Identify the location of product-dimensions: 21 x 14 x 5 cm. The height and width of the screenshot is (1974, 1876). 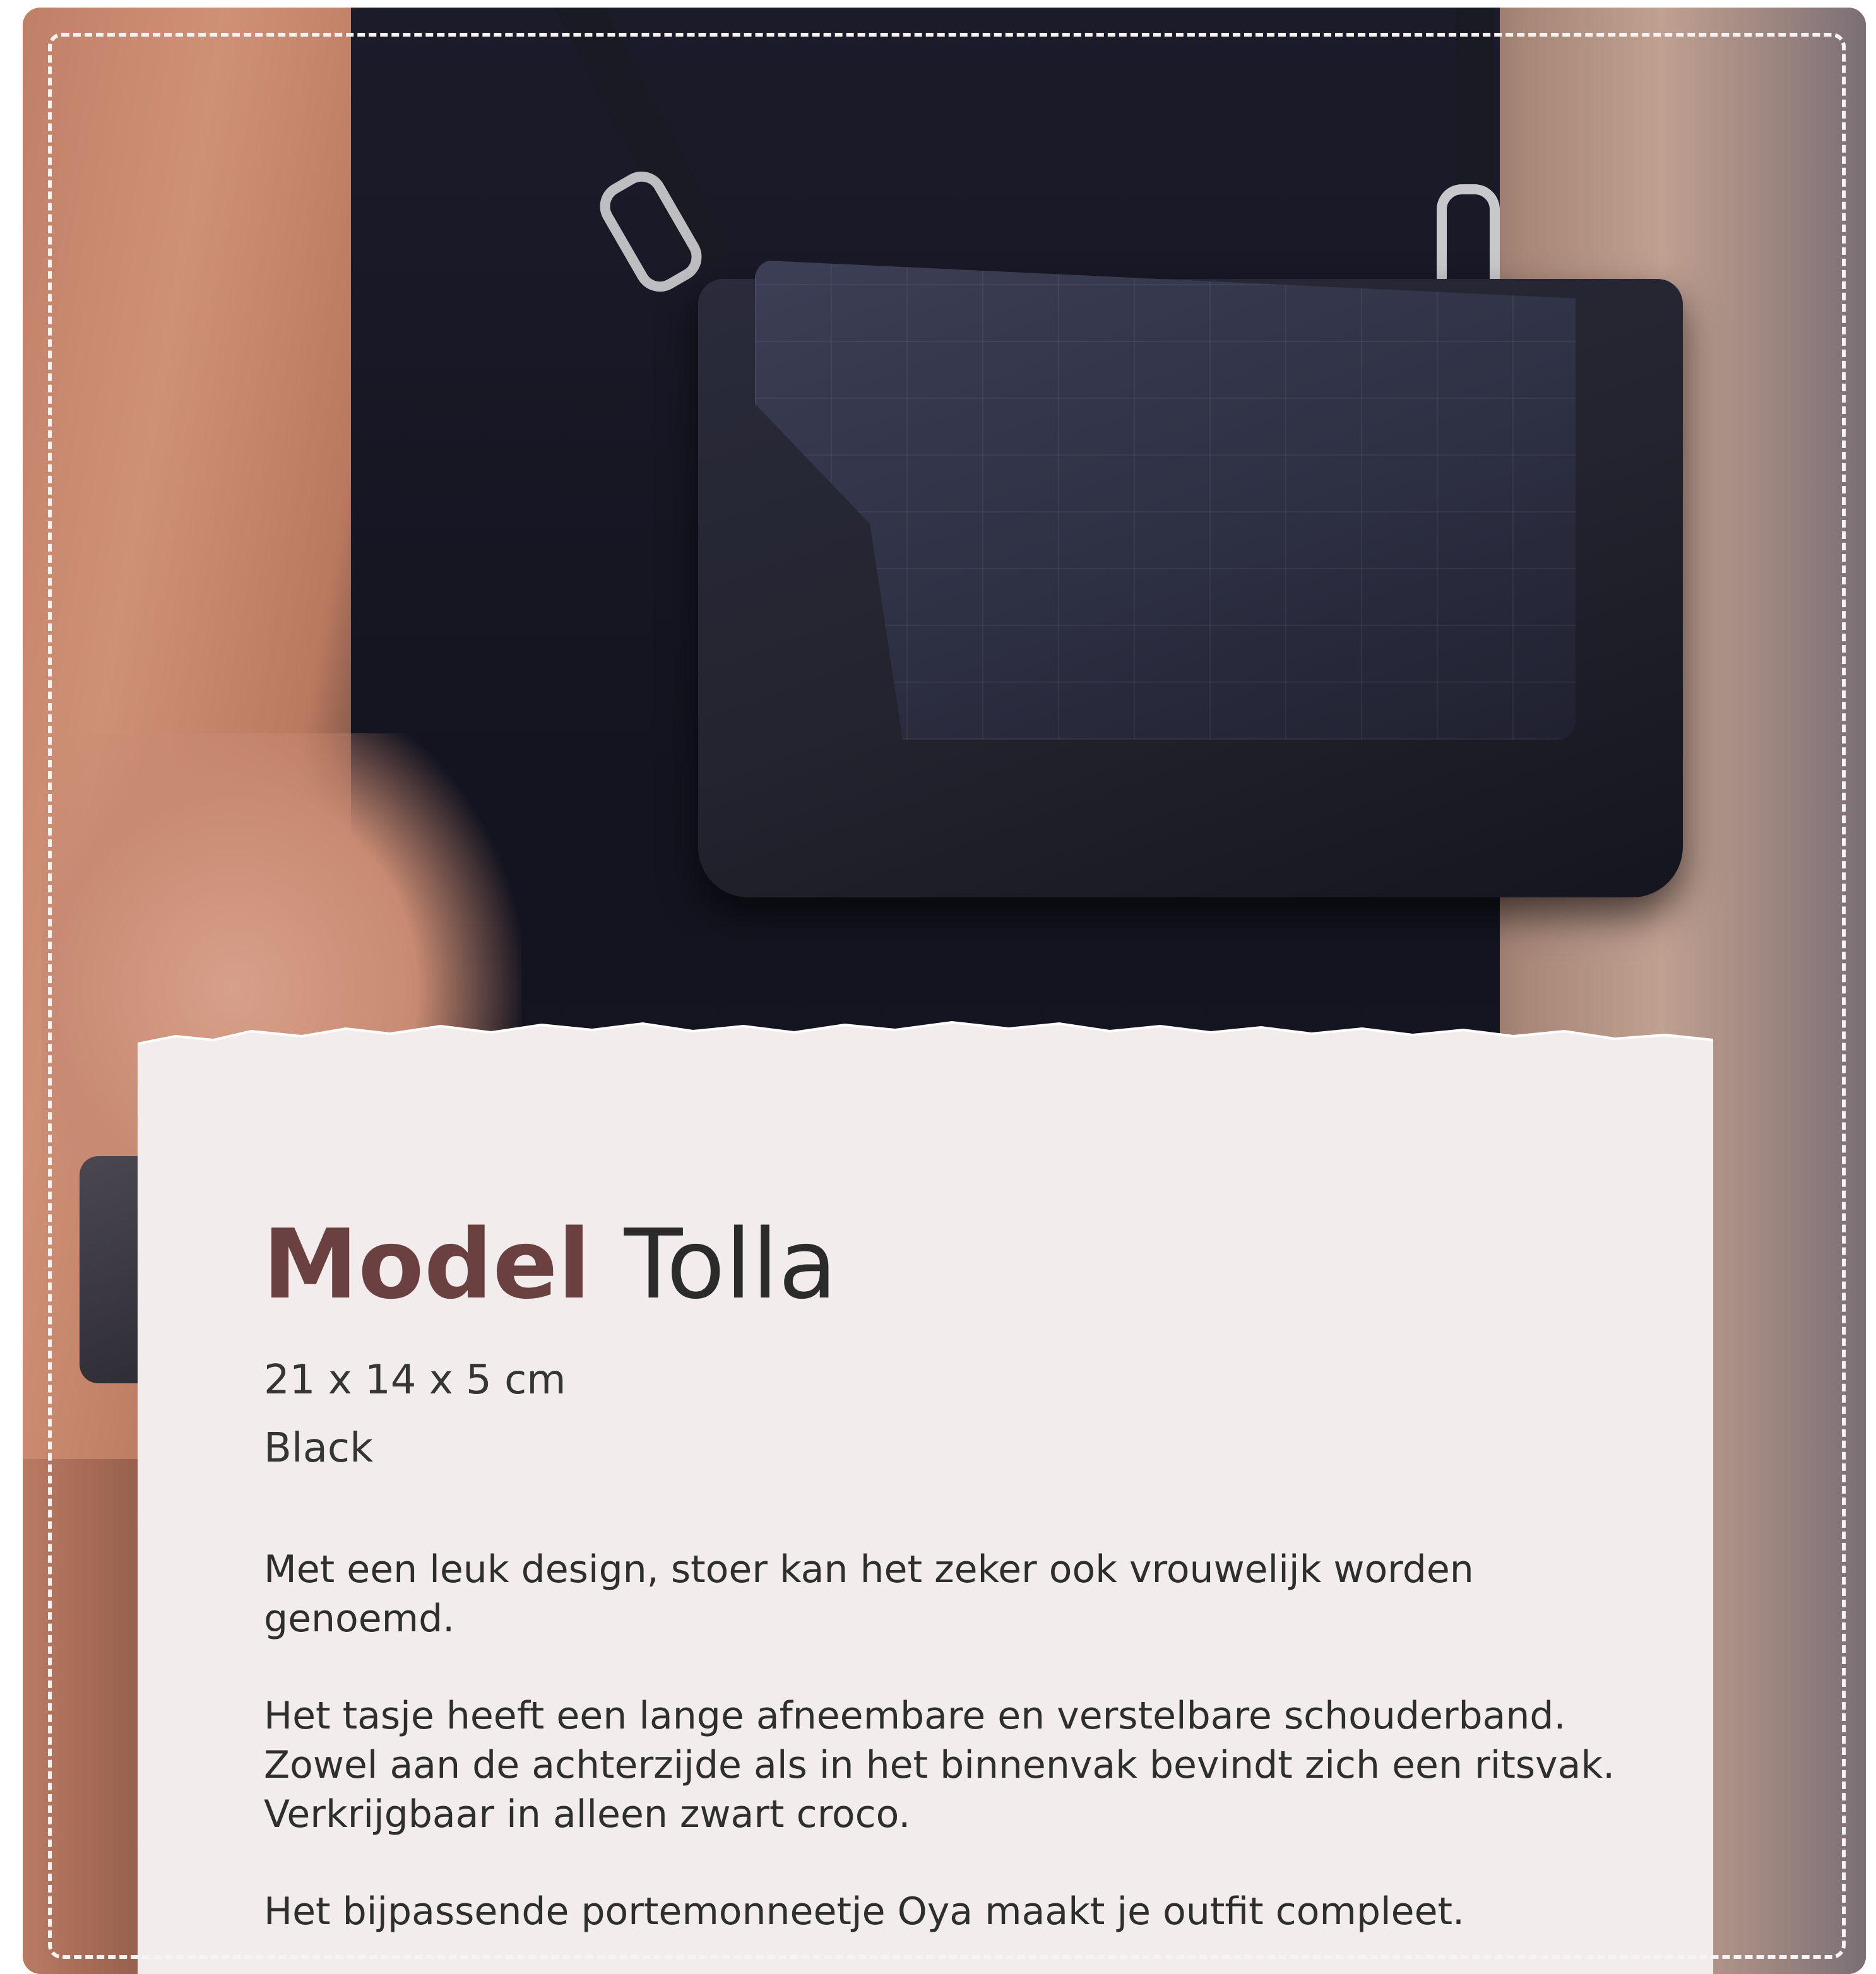
(415, 1380).